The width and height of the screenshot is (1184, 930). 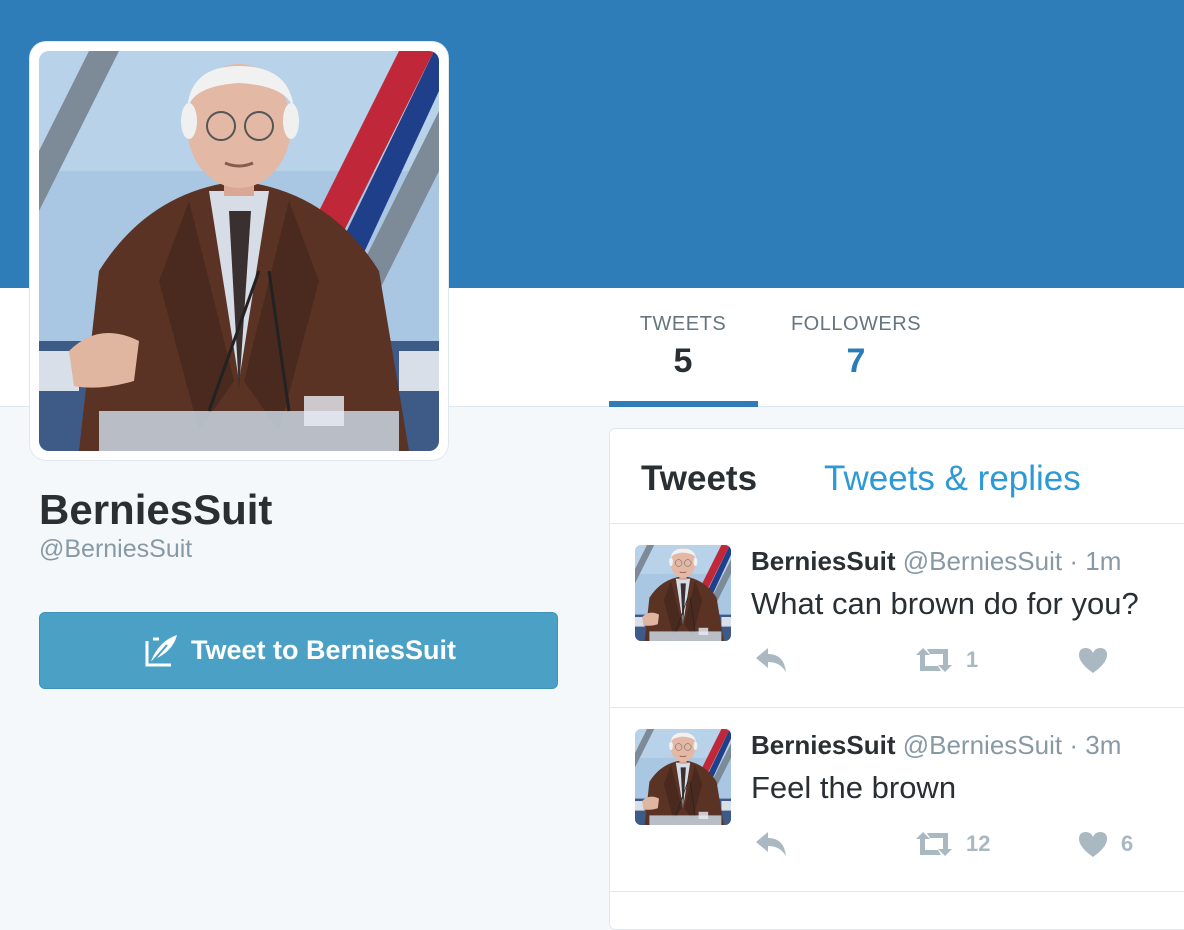 I want to click on tweet-actions: 1, so click(x=967, y=666).